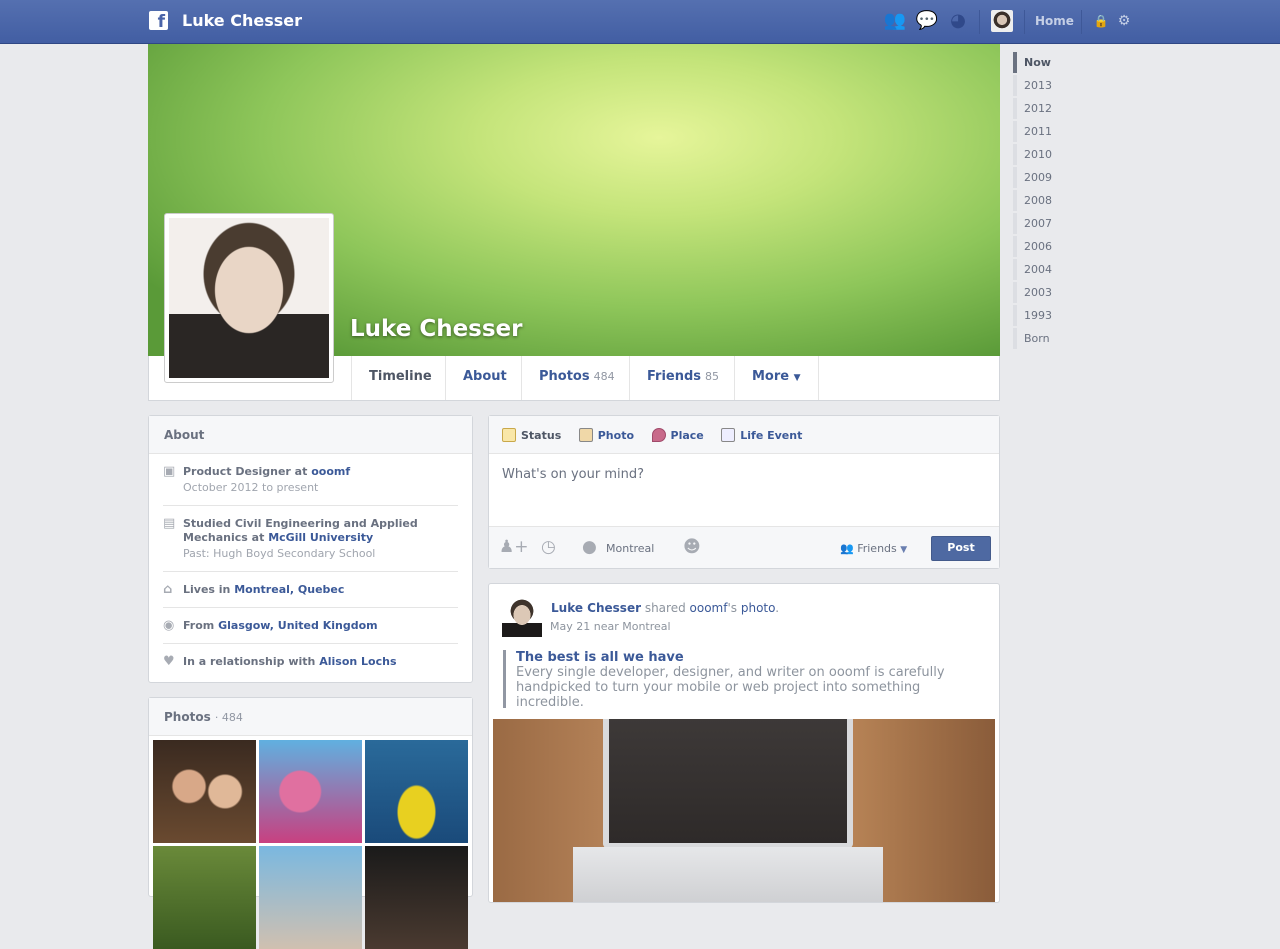 This screenshot has width=1280, height=949. Describe the element at coordinates (777, 608) in the screenshot. I see `post-text: .` at that location.